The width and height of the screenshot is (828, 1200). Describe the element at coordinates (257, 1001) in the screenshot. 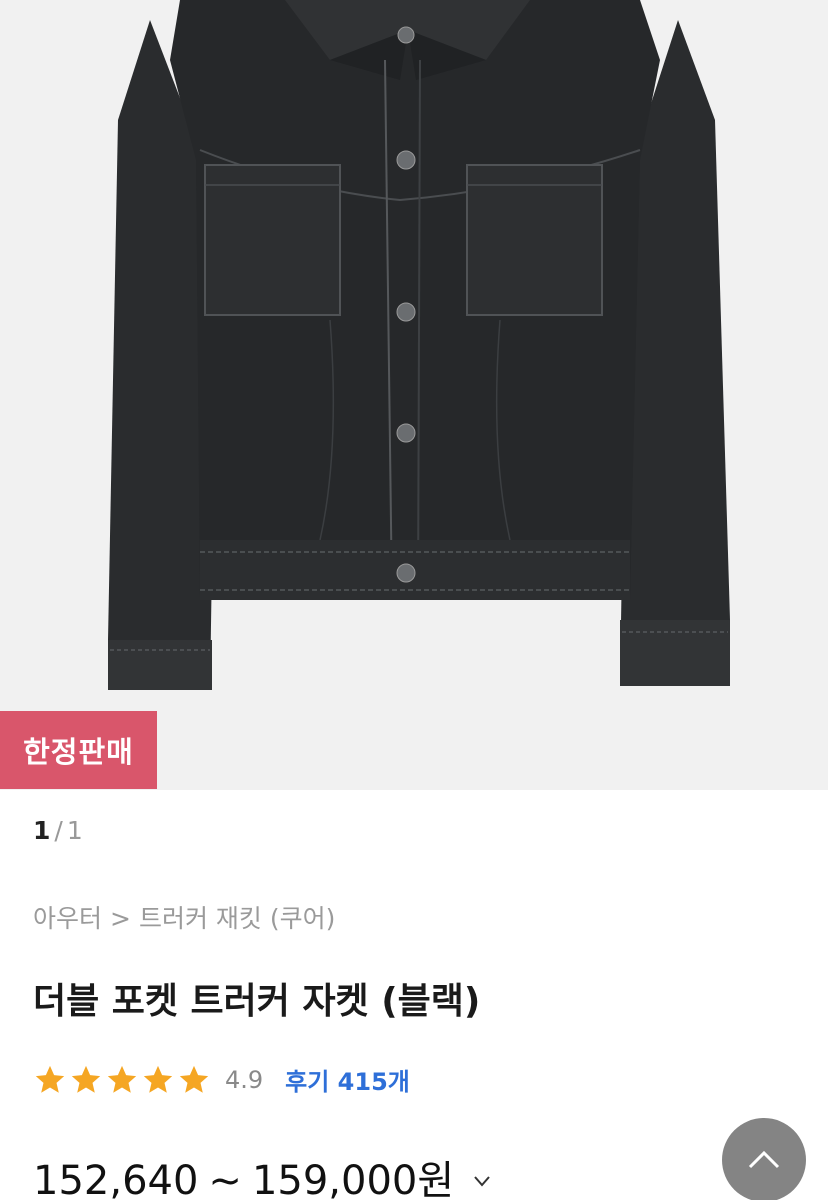

I see `product-title: 더블 포켓 트러커 자켓 (블랙)` at that location.